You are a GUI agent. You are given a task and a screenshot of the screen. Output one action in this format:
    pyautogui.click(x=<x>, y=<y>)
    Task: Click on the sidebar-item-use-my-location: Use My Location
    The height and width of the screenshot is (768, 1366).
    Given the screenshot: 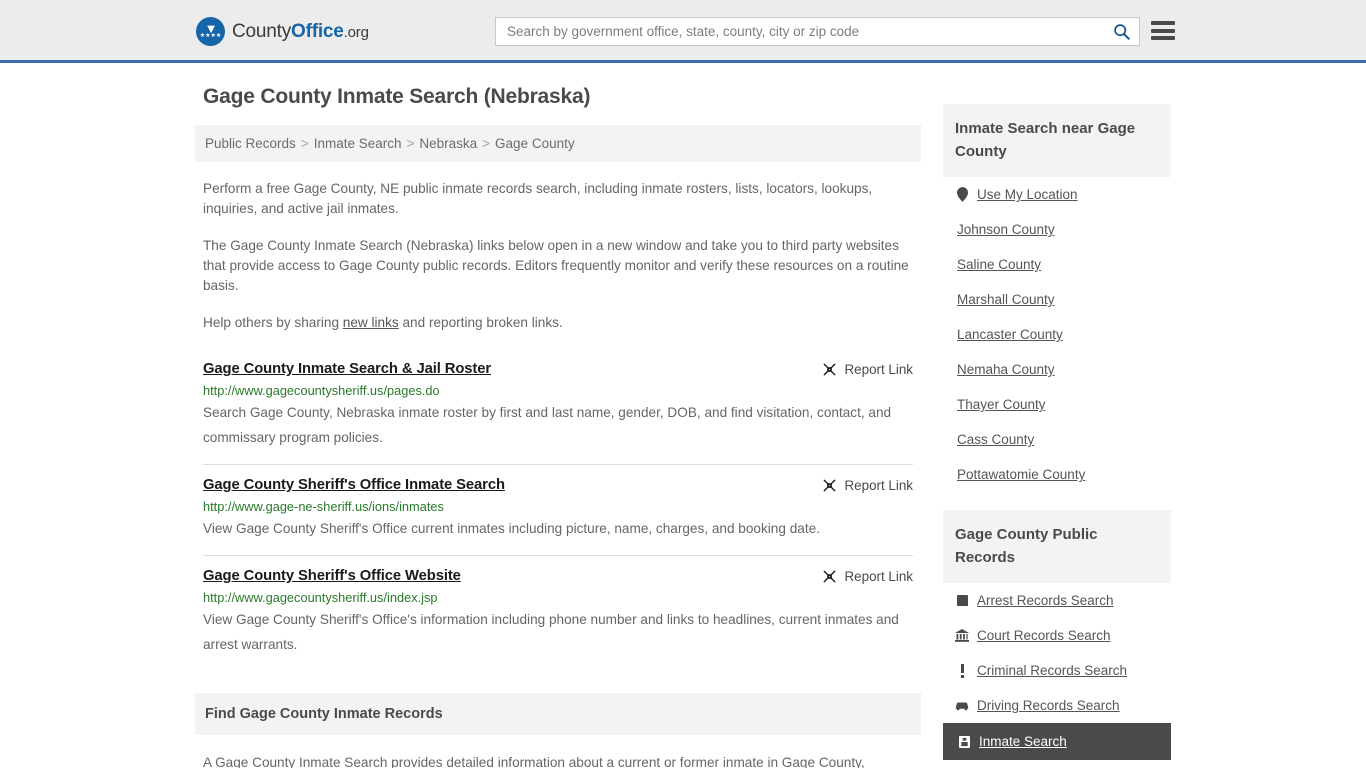 What is the action you would take?
    pyautogui.click(x=1060, y=194)
    